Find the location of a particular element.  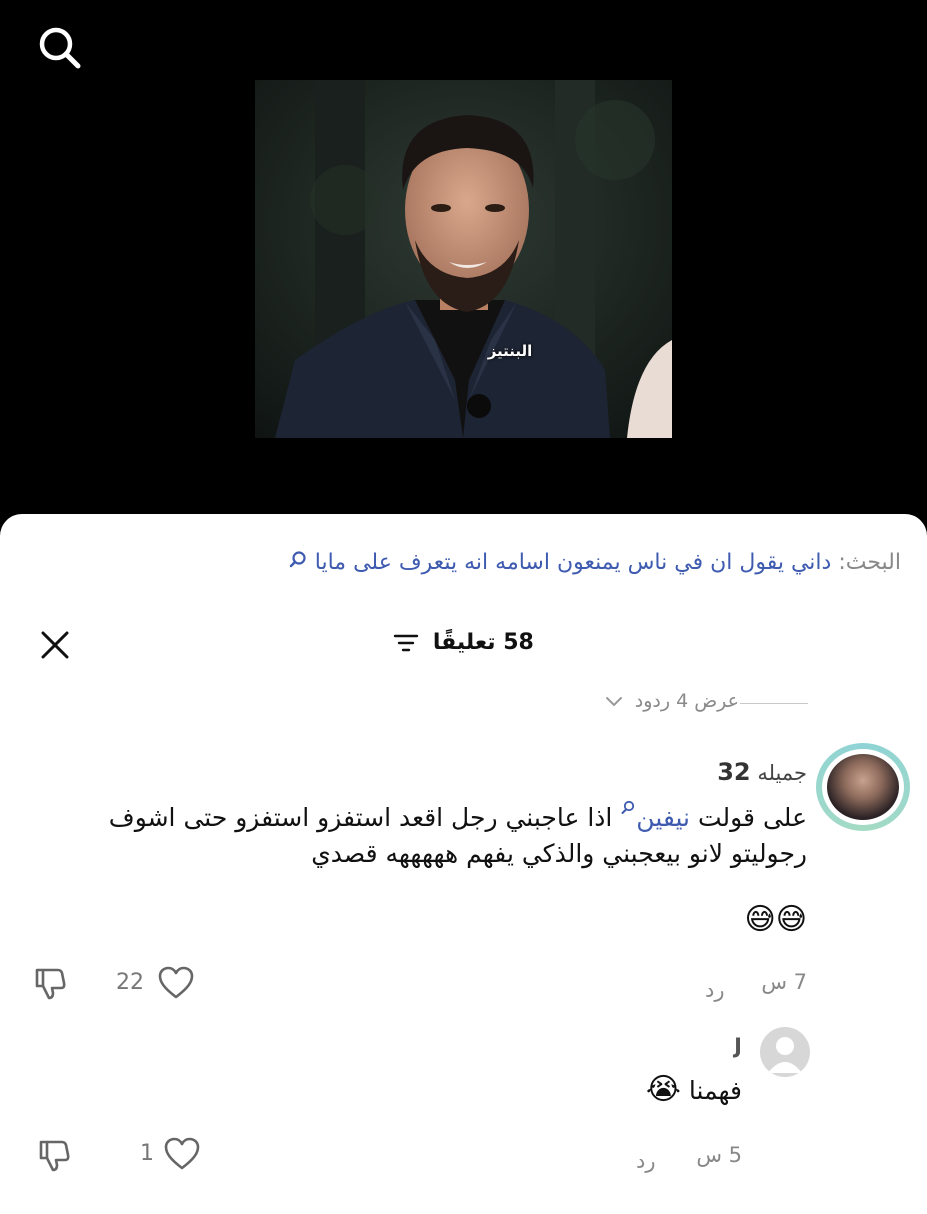

username-number: 32 is located at coordinates (734, 772).